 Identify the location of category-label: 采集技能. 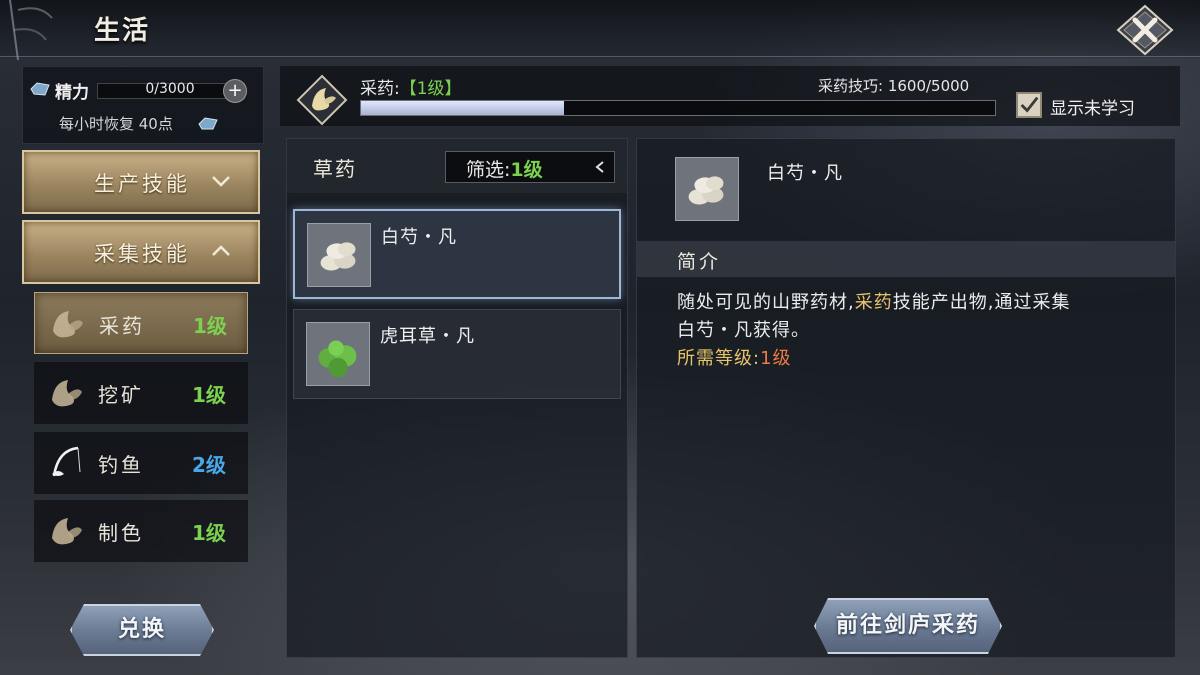
(142, 254).